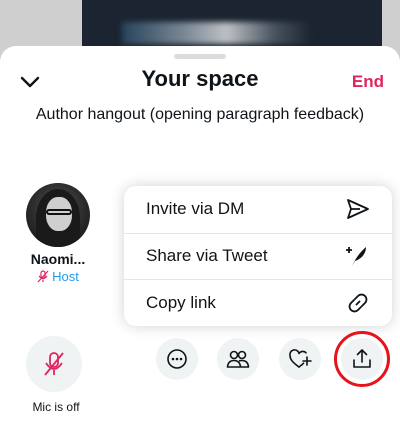  I want to click on participants-button, so click(238, 359).